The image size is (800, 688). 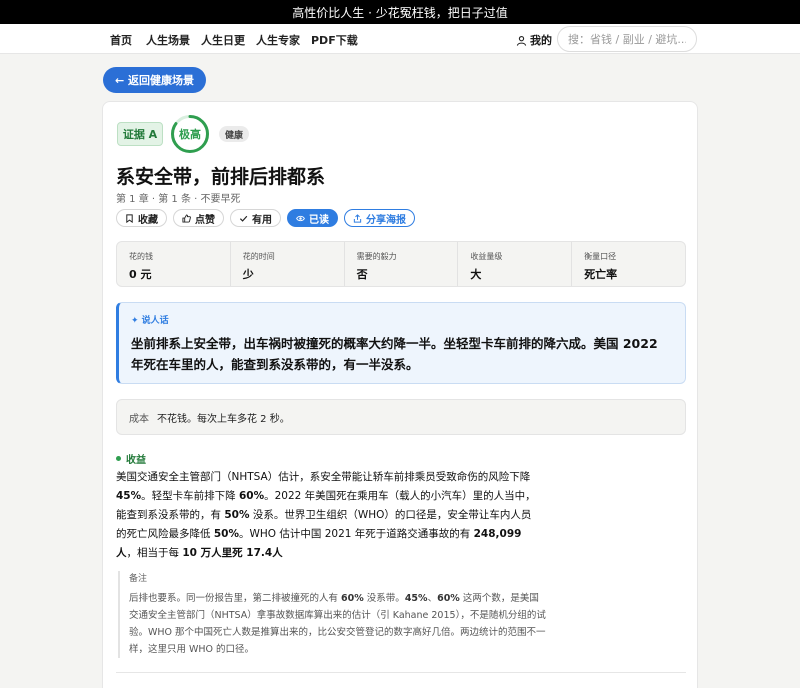 What do you see at coordinates (541, 40) in the screenshot?
I see `profile-label: 我的` at bounding box center [541, 40].